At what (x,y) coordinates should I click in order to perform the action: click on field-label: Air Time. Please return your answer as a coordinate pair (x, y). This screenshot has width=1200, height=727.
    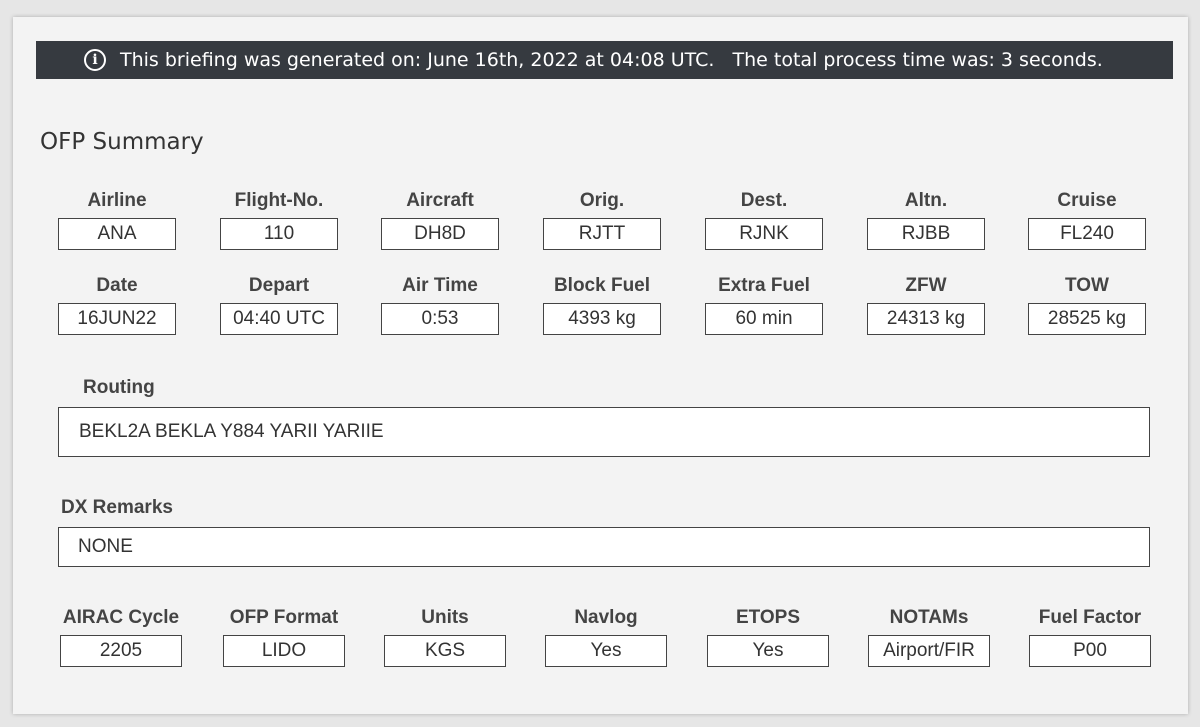
    Looking at the image, I should click on (440, 285).